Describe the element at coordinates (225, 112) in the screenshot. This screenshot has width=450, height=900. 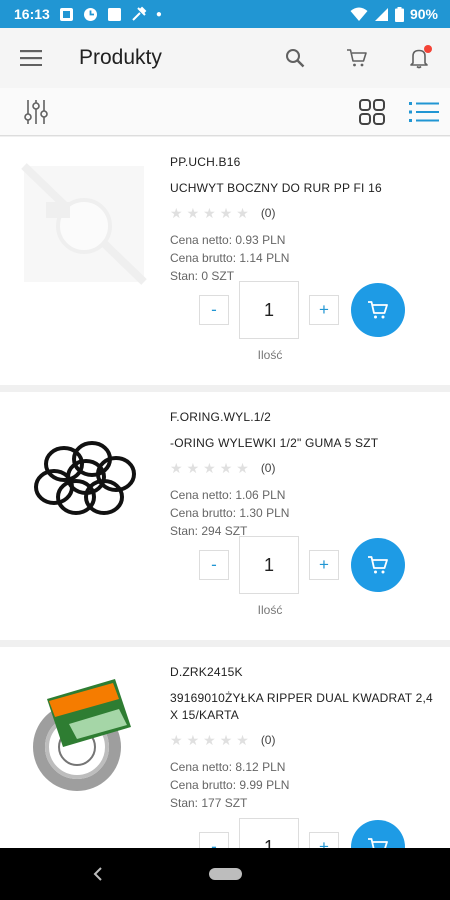
I see `list-toolbar` at that location.